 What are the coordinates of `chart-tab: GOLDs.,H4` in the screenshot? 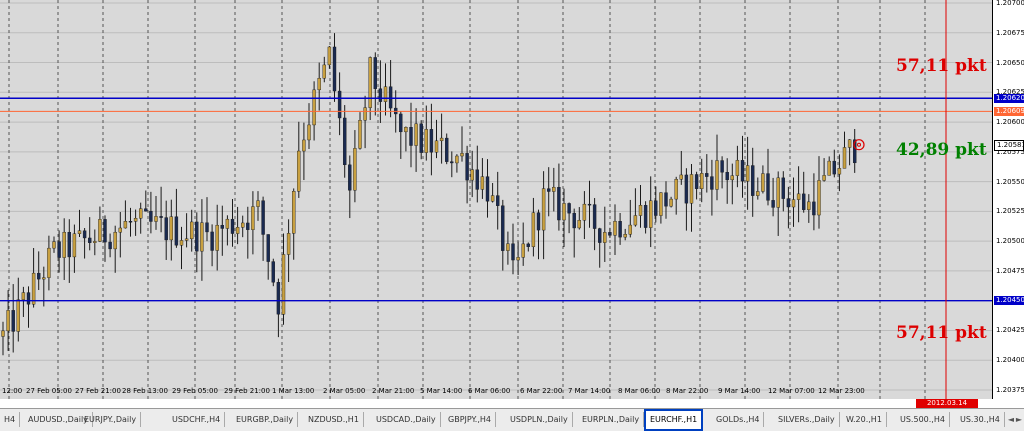 It's located at (738, 419).